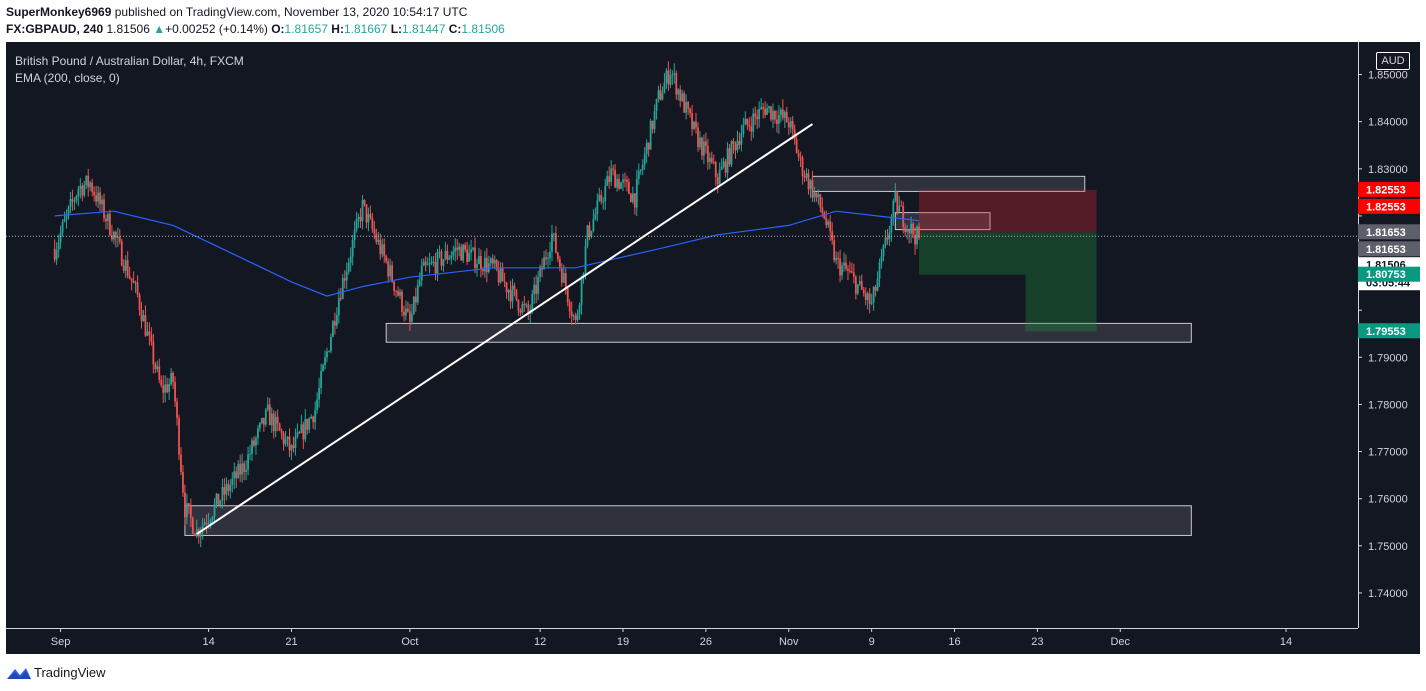 The image size is (1426, 691). Describe the element at coordinates (54, 29) in the screenshot. I see `symbol-label: FX:GBPAUD, 240` at that location.